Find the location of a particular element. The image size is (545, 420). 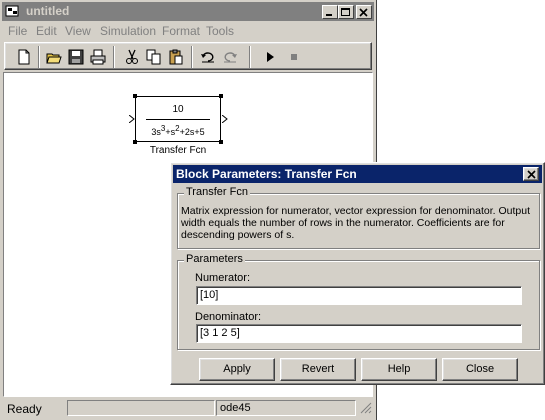

transfer-fcn-block: 10 3s3+s2+2s+5 is located at coordinates (178, 119).